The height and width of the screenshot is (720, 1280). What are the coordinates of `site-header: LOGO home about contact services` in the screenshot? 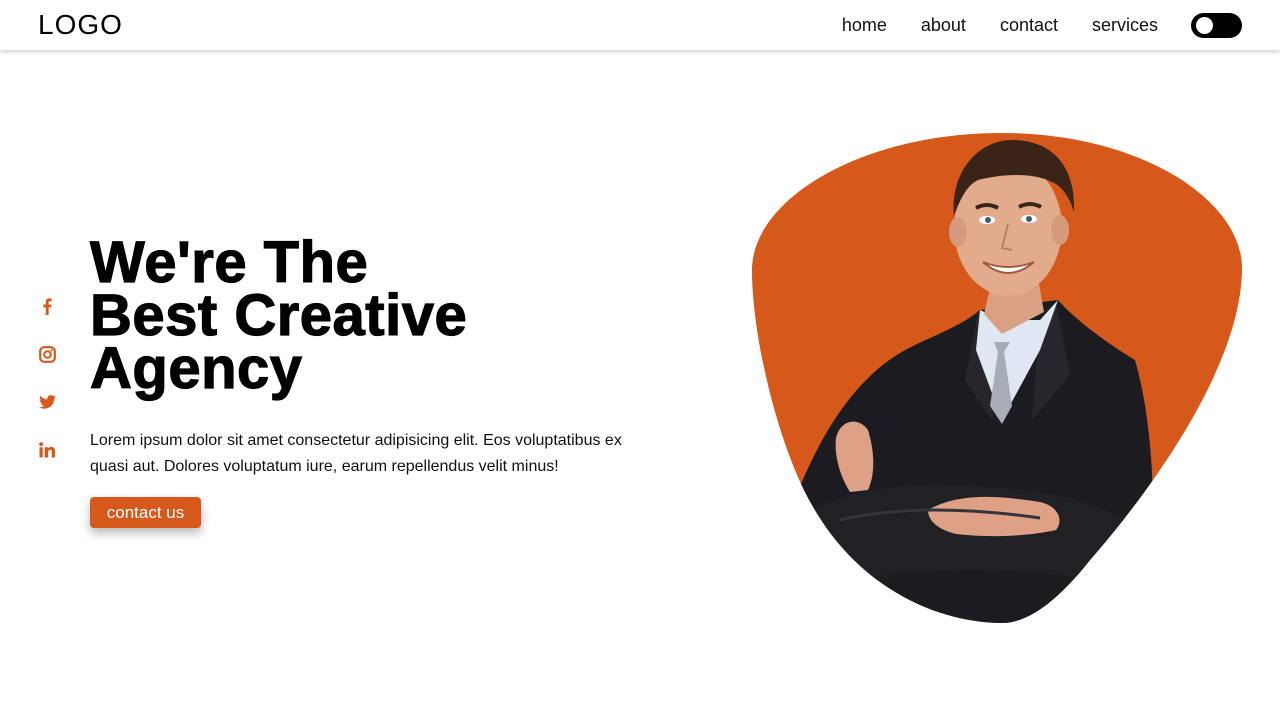 It's located at (640, 25).